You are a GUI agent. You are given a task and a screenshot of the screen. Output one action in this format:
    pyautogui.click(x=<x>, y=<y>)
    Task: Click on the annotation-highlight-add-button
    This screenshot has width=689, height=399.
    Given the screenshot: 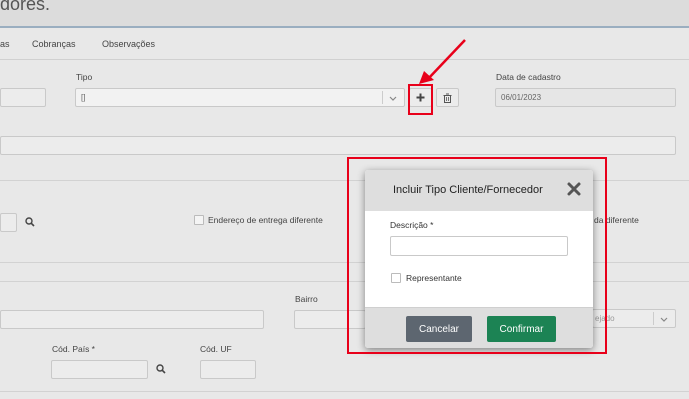 What is the action you would take?
    pyautogui.click(x=420, y=99)
    